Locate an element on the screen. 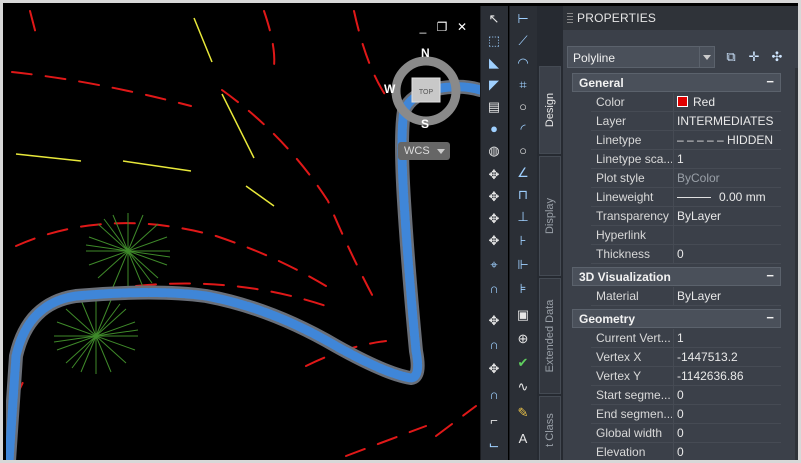 This screenshot has height=463, width=801. compass-west: W is located at coordinates (389, 89).